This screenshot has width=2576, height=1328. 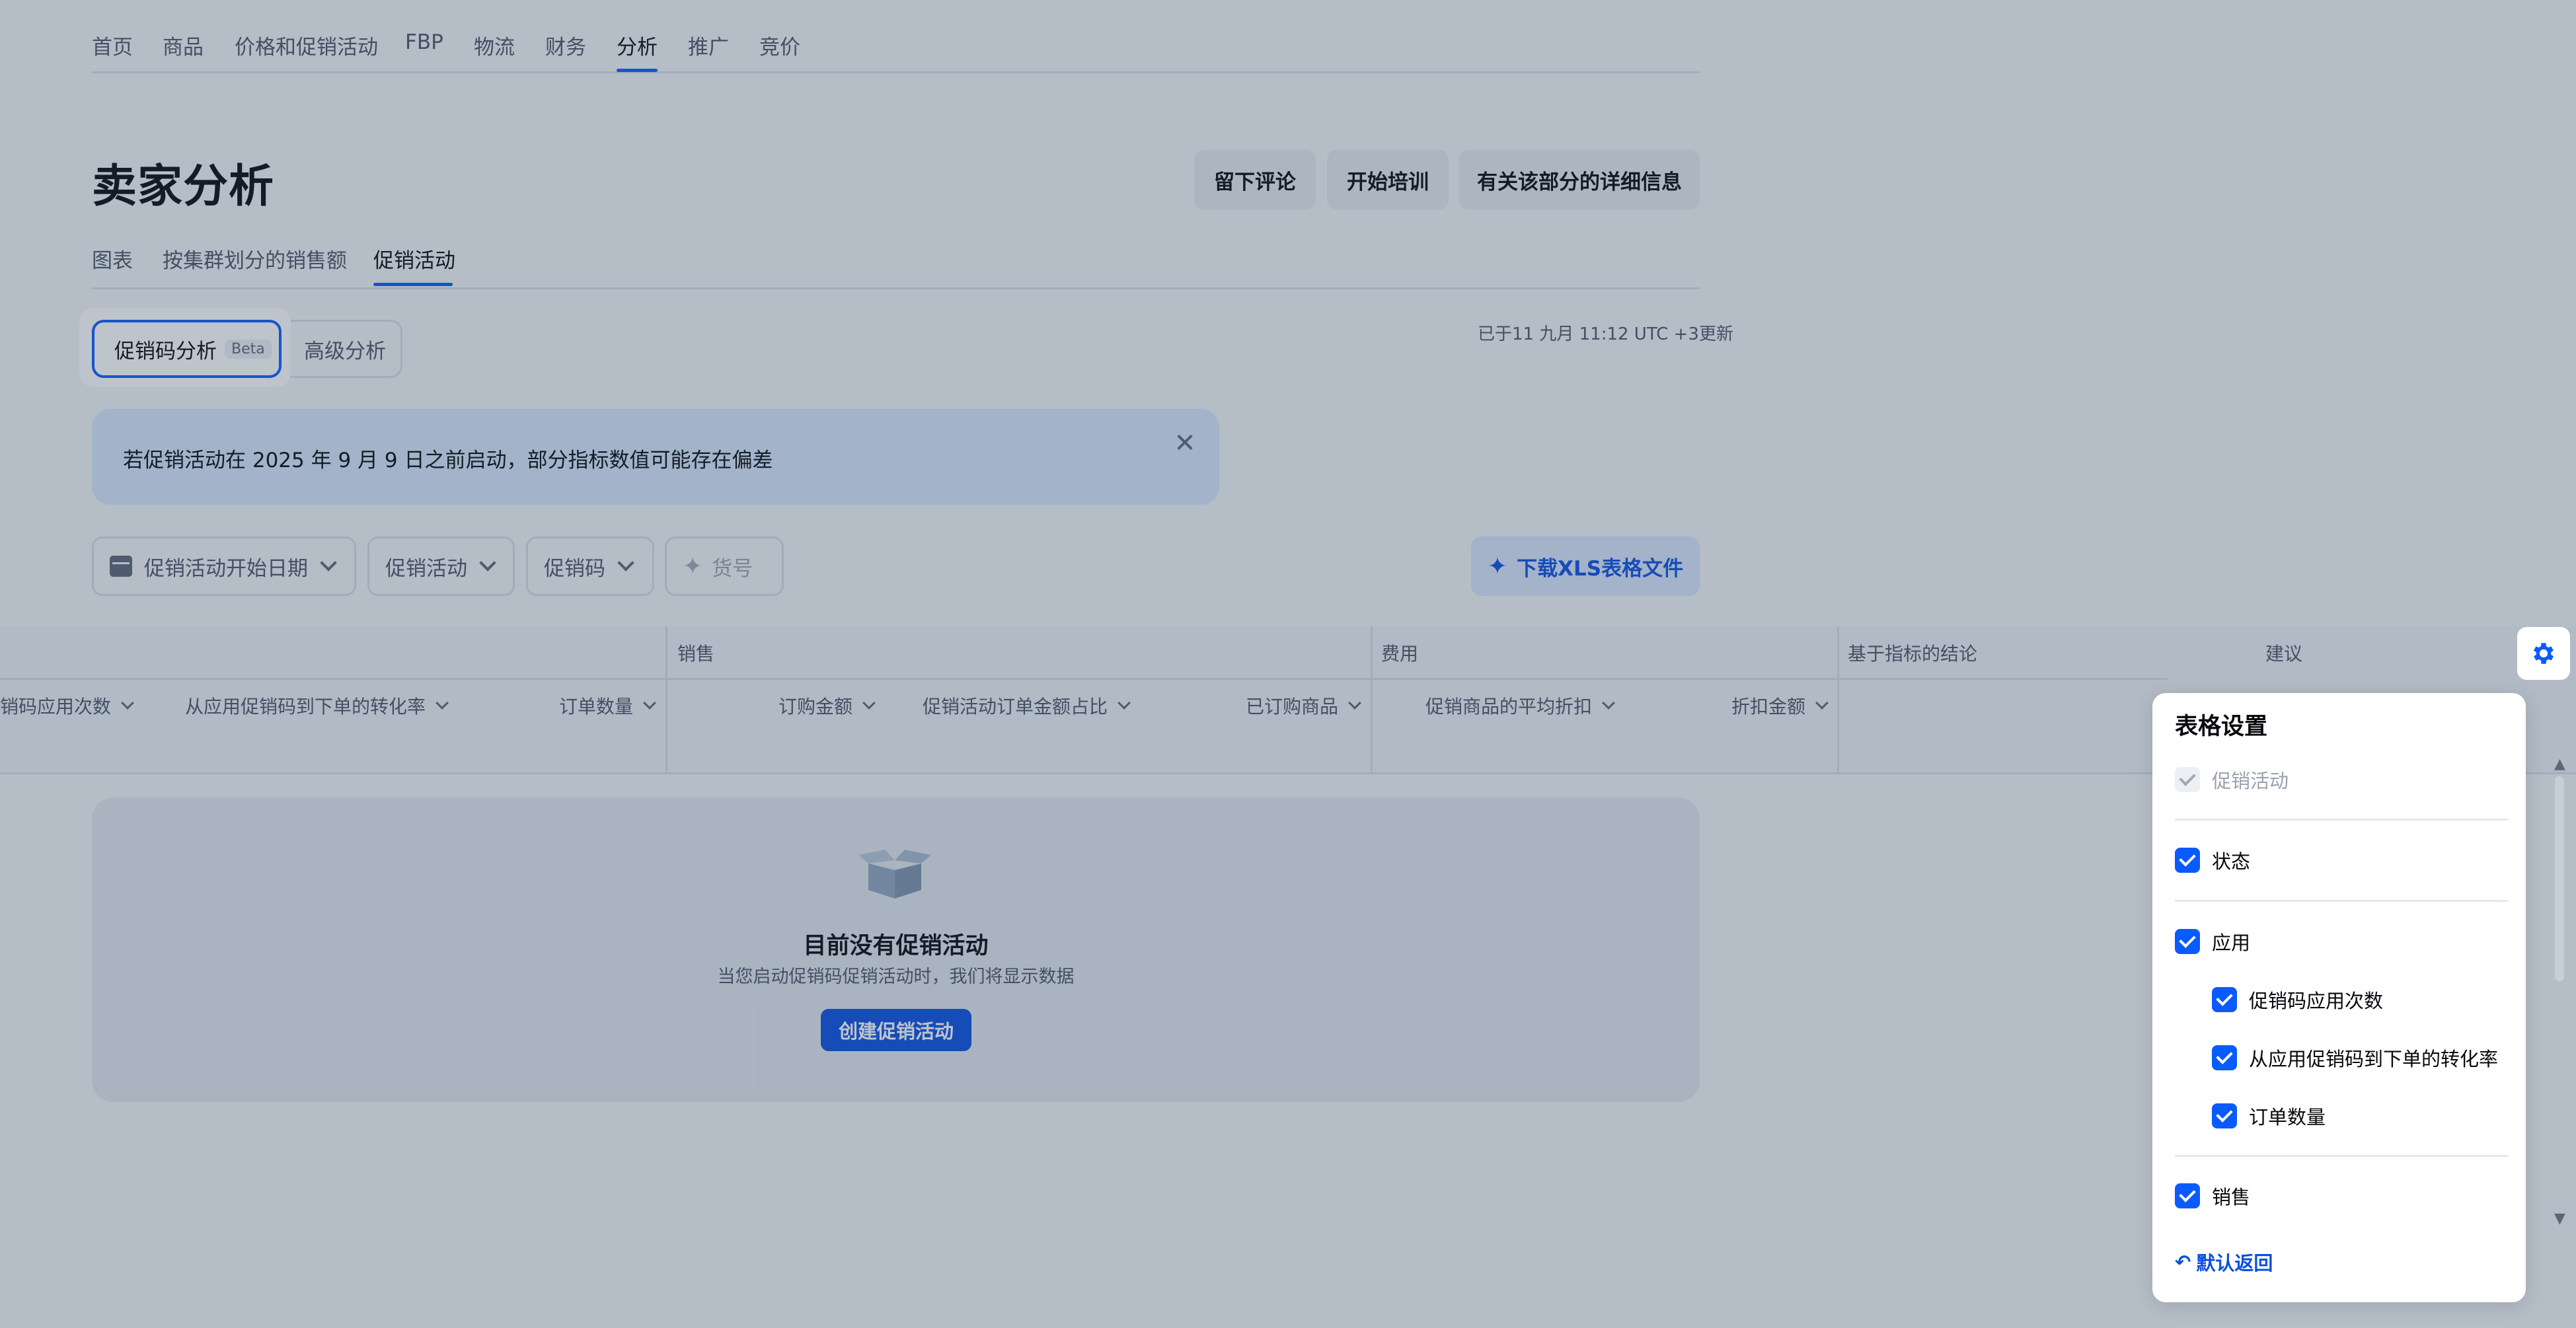 What do you see at coordinates (709, 45) in the screenshot?
I see `nav-item-promotion: 推广` at bounding box center [709, 45].